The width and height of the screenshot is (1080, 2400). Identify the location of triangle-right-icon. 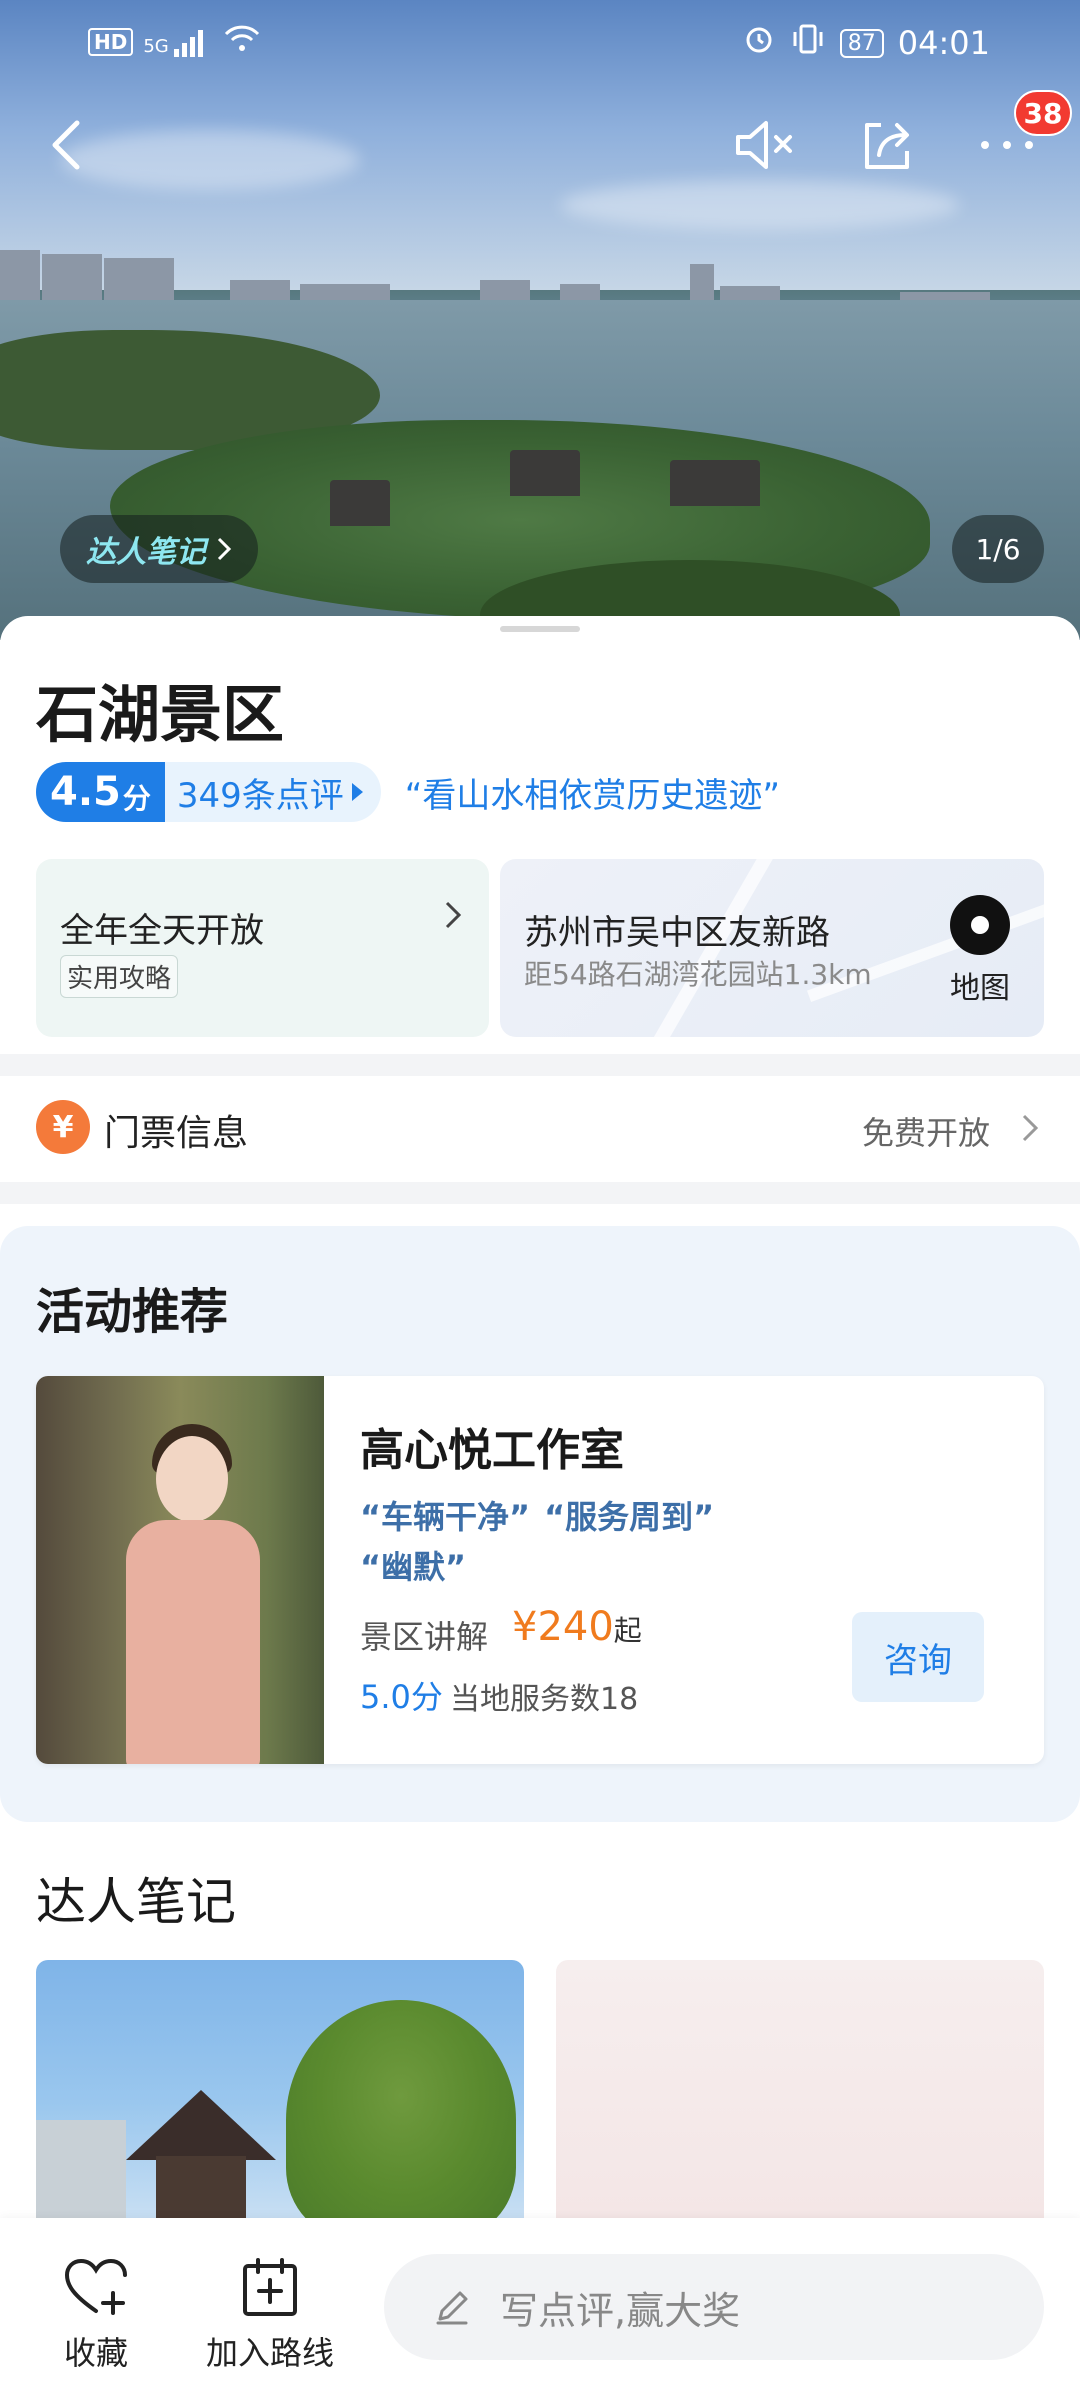
(357, 792).